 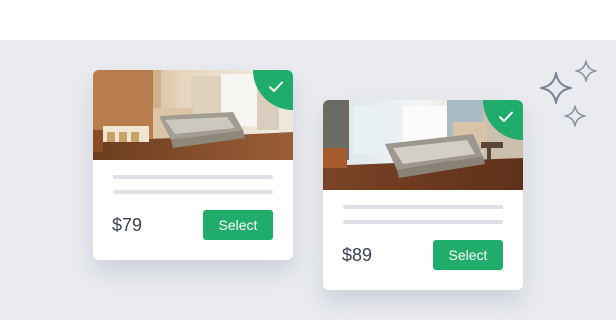 What do you see at coordinates (357, 255) in the screenshot?
I see `price-label: $89` at bounding box center [357, 255].